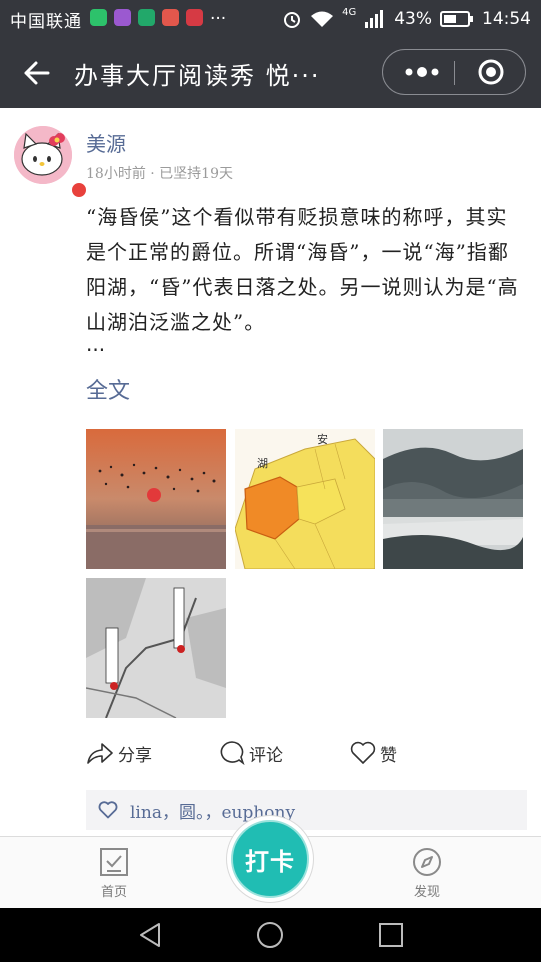 This screenshot has height=962, width=541. Describe the element at coordinates (194, 17) in the screenshot. I see `huawei-notification-icon` at that location.